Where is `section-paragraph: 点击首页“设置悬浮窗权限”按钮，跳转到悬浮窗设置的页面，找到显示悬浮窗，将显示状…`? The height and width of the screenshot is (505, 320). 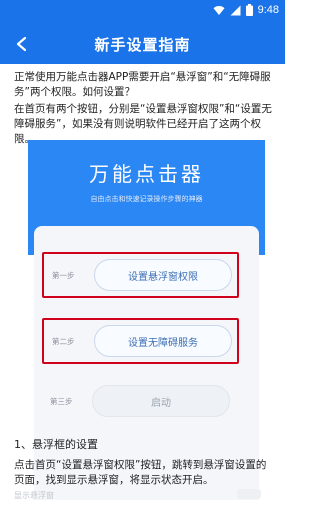 section-paragraph: 点击首页“设置悬浮窗权限”按钮，跳转到悬浮窗设置的页面，找到显示悬浮窗，将显示状… is located at coordinates (140, 472).